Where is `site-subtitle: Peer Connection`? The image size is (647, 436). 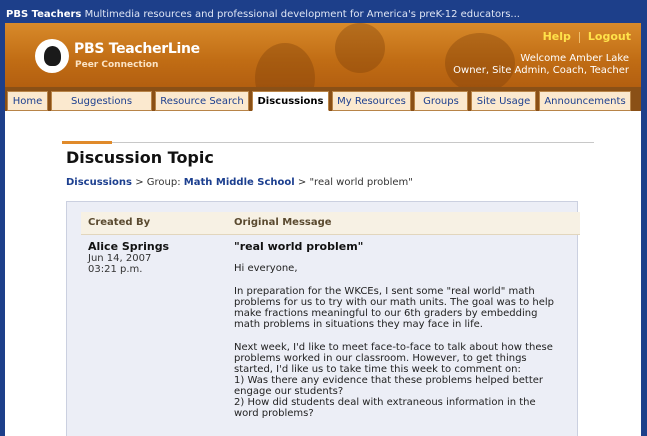 site-subtitle: Peer Connection is located at coordinates (117, 65).